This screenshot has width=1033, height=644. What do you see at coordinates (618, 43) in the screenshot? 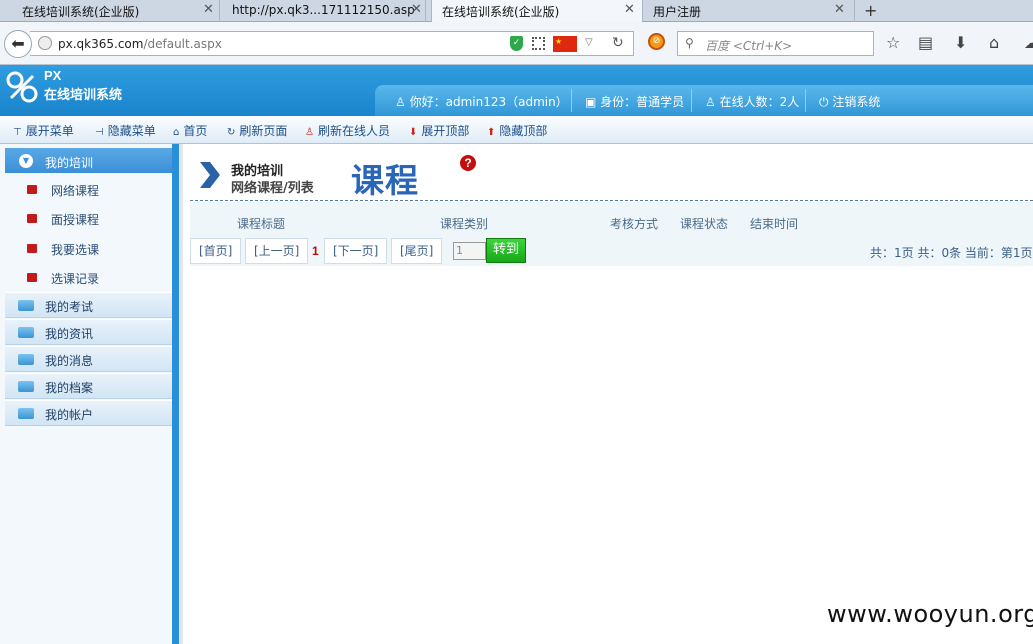
I see `reload-icon: ↻` at bounding box center [618, 43].